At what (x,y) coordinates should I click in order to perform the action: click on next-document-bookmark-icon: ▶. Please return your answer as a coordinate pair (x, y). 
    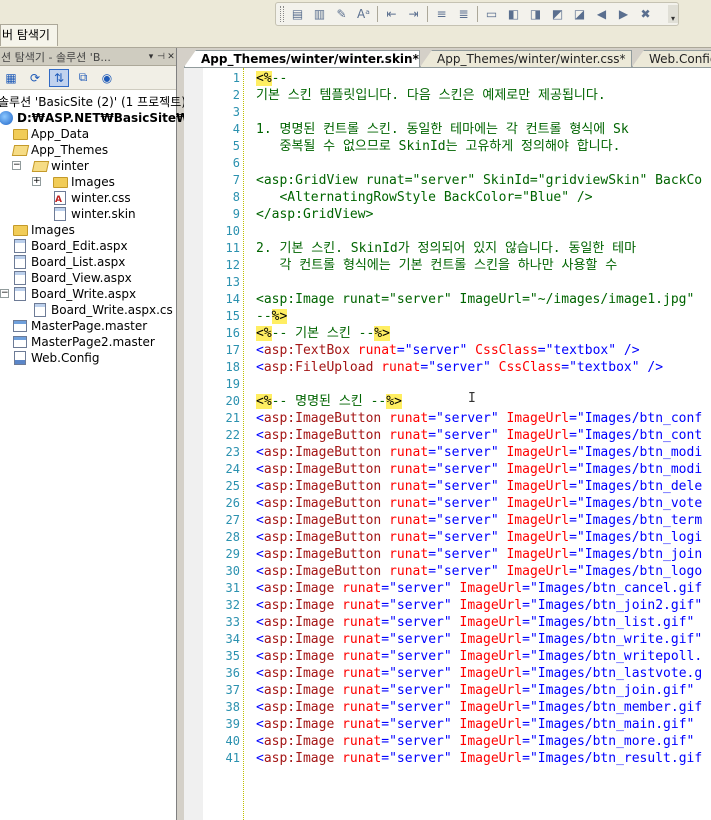
    Looking at the image, I should click on (623, 14).